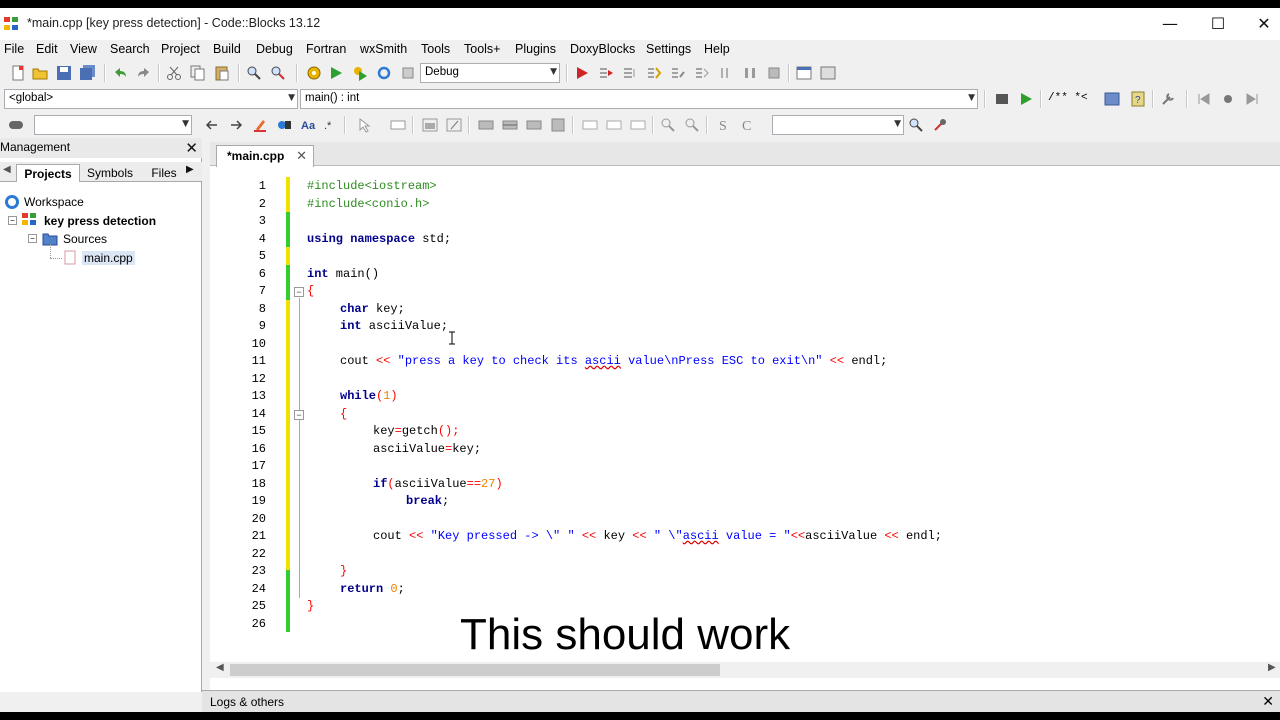  I want to click on symbol-s-icon: S, so click(724, 125).